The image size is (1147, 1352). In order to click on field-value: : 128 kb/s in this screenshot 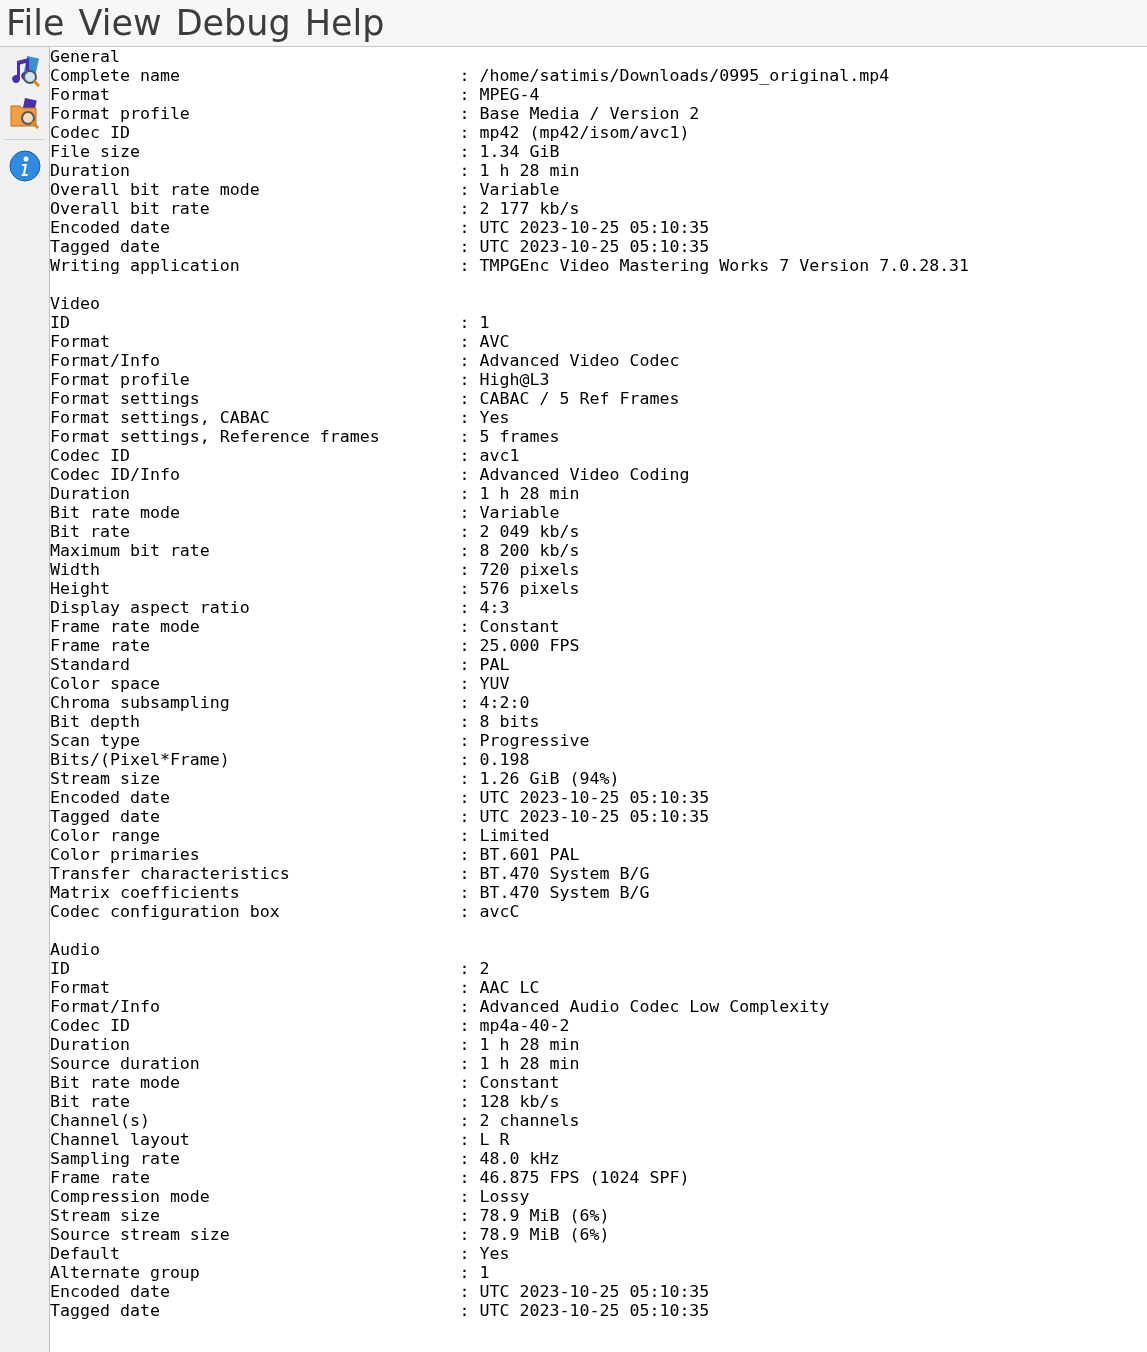, I will do `click(509, 1101)`.